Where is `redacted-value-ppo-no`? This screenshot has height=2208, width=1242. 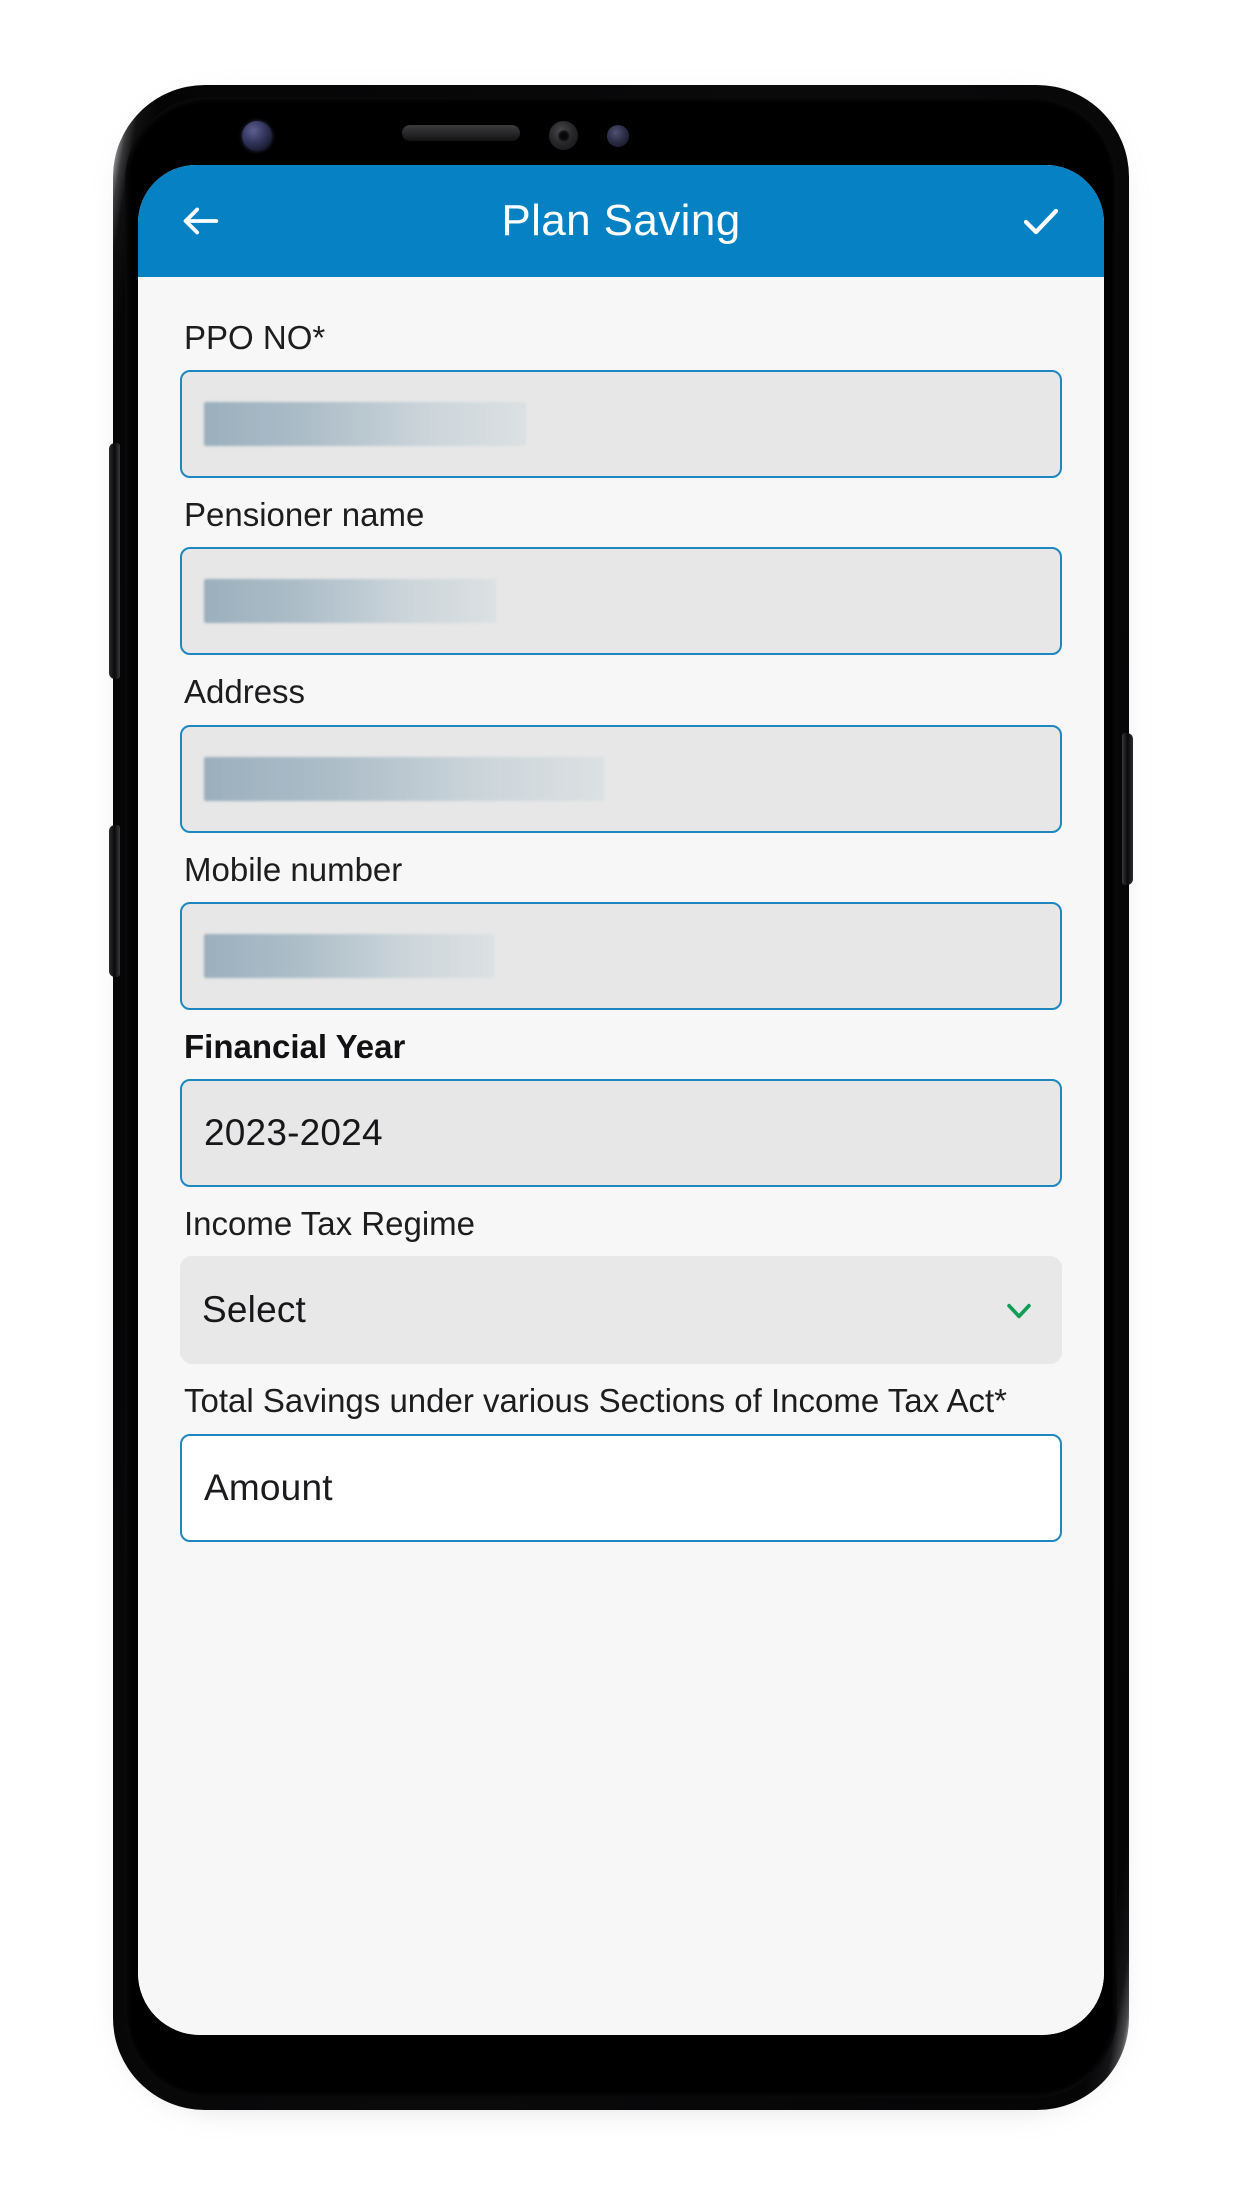
redacted-value-ppo-no is located at coordinates (365, 424).